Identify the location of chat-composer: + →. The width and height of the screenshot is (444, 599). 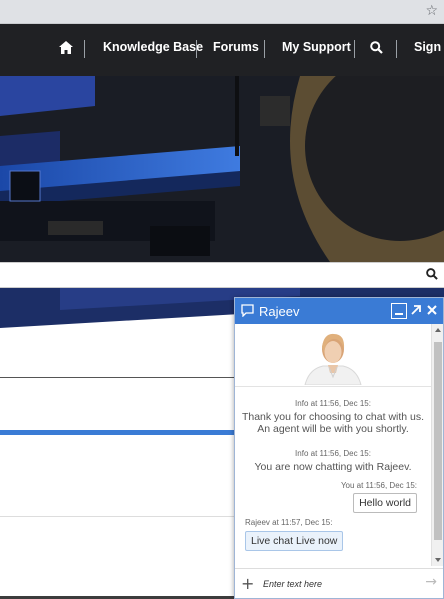
(339, 583).